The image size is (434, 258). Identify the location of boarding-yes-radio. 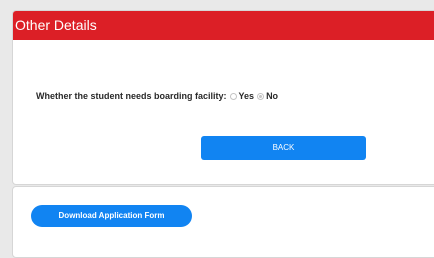
(233, 96).